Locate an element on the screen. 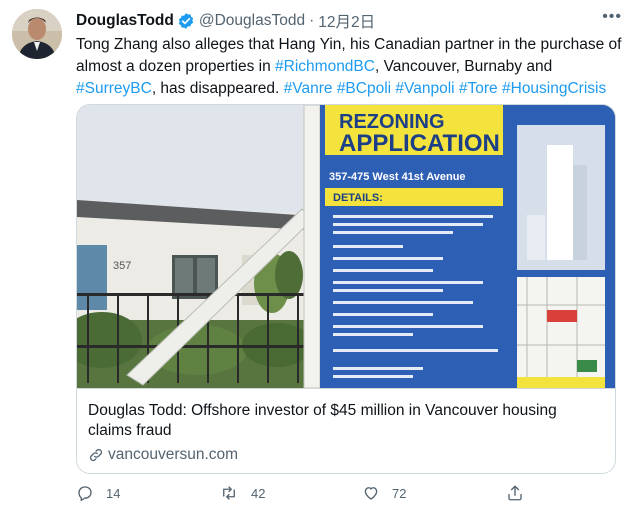 The image size is (640, 507). like-count: 72 is located at coordinates (399, 493).